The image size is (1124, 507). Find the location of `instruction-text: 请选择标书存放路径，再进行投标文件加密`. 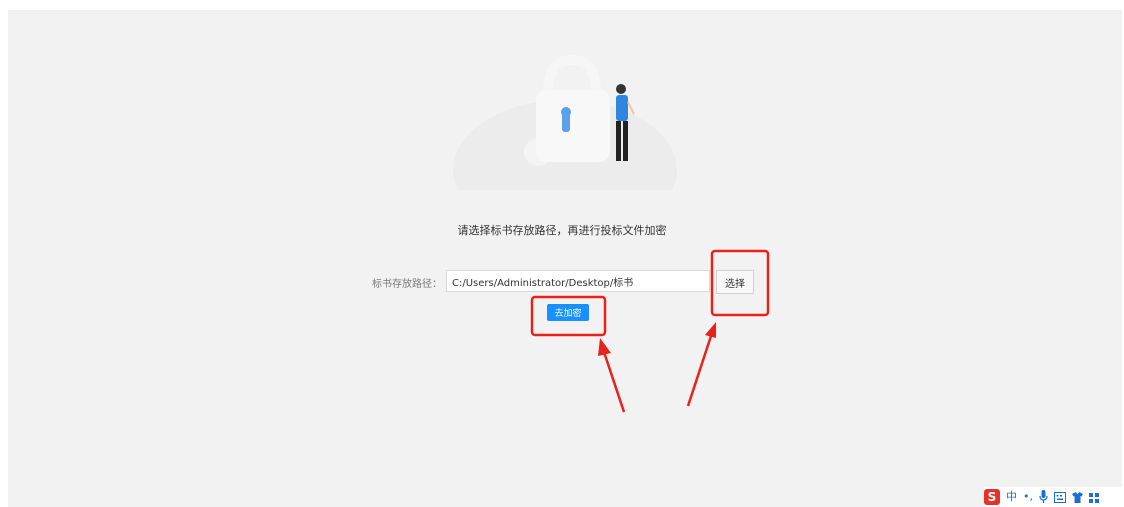

instruction-text: 请选择标书存放路径，再进行投标文件加密 is located at coordinates (562, 230).